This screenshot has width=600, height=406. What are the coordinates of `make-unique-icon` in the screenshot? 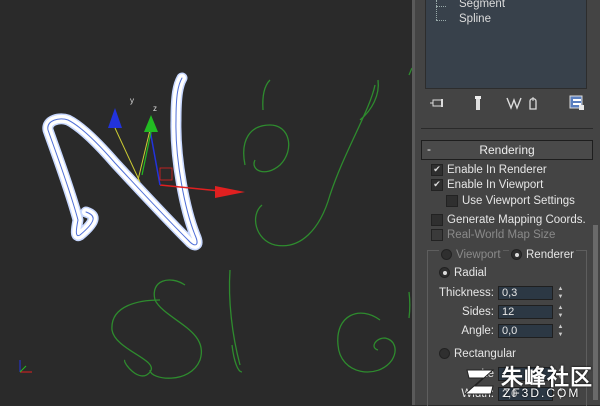 It's located at (514, 103).